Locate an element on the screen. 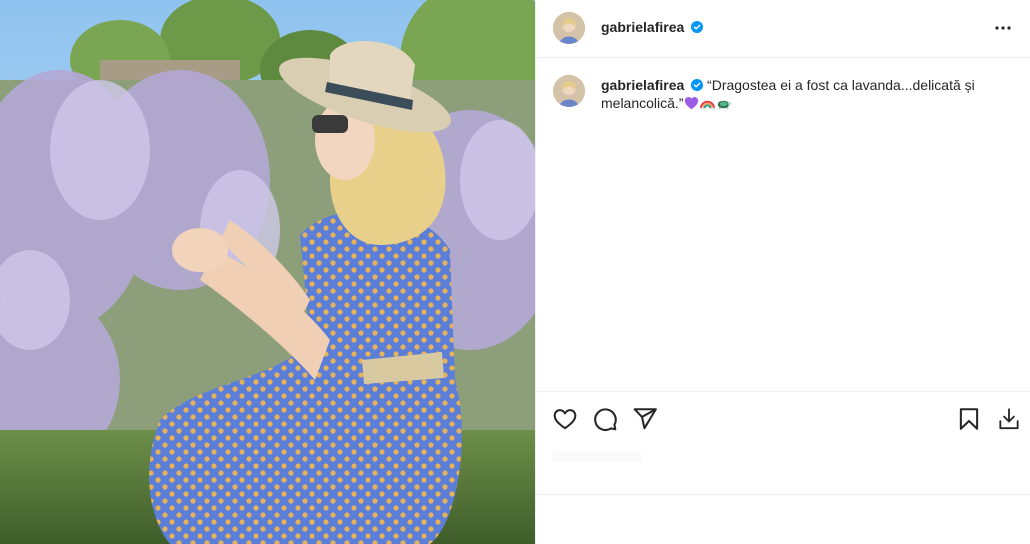  author-username-text: gabrielafirea is located at coordinates (642, 27).